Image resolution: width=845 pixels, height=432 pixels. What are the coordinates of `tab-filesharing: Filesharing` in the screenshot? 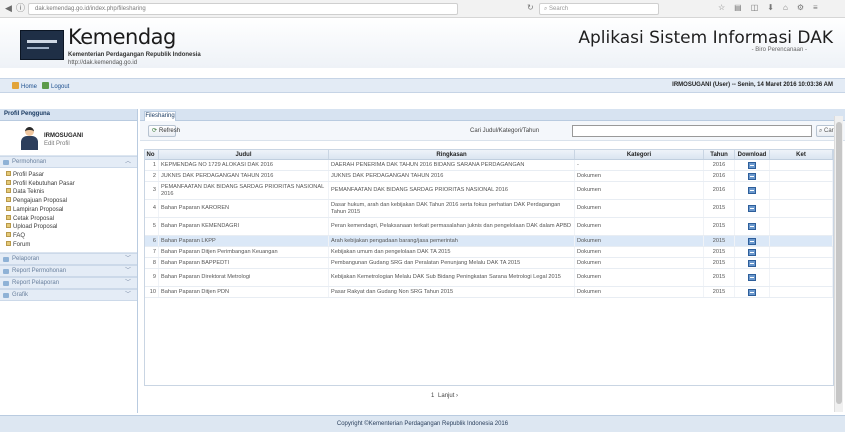 It's located at (160, 116).